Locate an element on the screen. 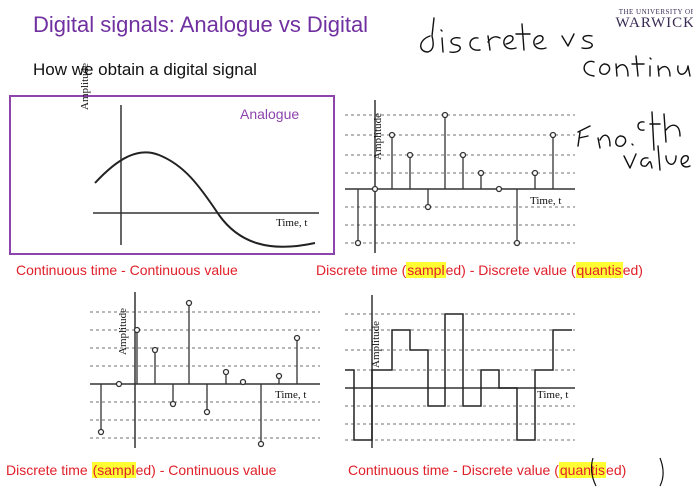 This screenshot has height=495, width=693. panel3-xlabel: Time, t is located at coordinates (291, 395).